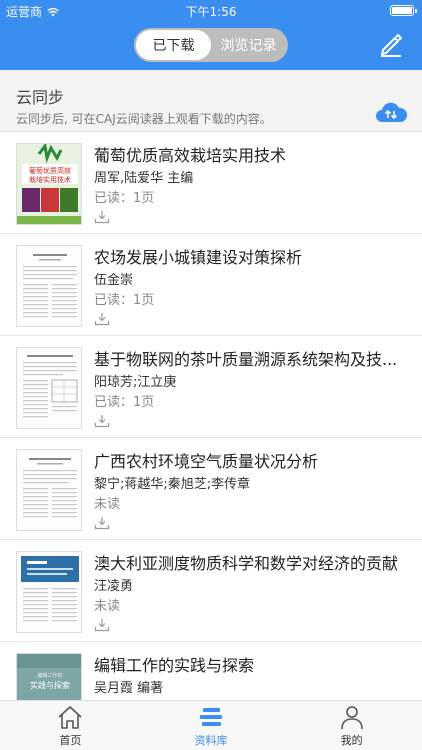 The height and width of the screenshot is (750, 422). Describe the element at coordinates (174, 665) in the screenshot. I see `item-title: 编辑工作的实践与探索` at that location.